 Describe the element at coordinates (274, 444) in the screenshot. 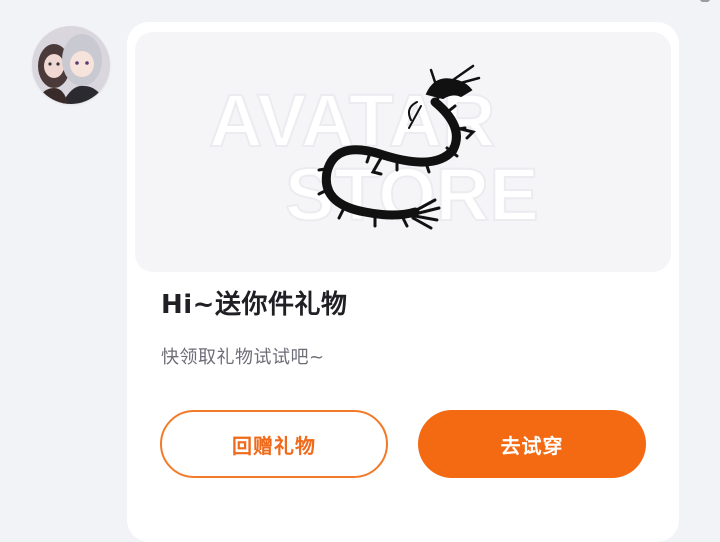

I see `return-gift-button: 回赠礼物` at that location.